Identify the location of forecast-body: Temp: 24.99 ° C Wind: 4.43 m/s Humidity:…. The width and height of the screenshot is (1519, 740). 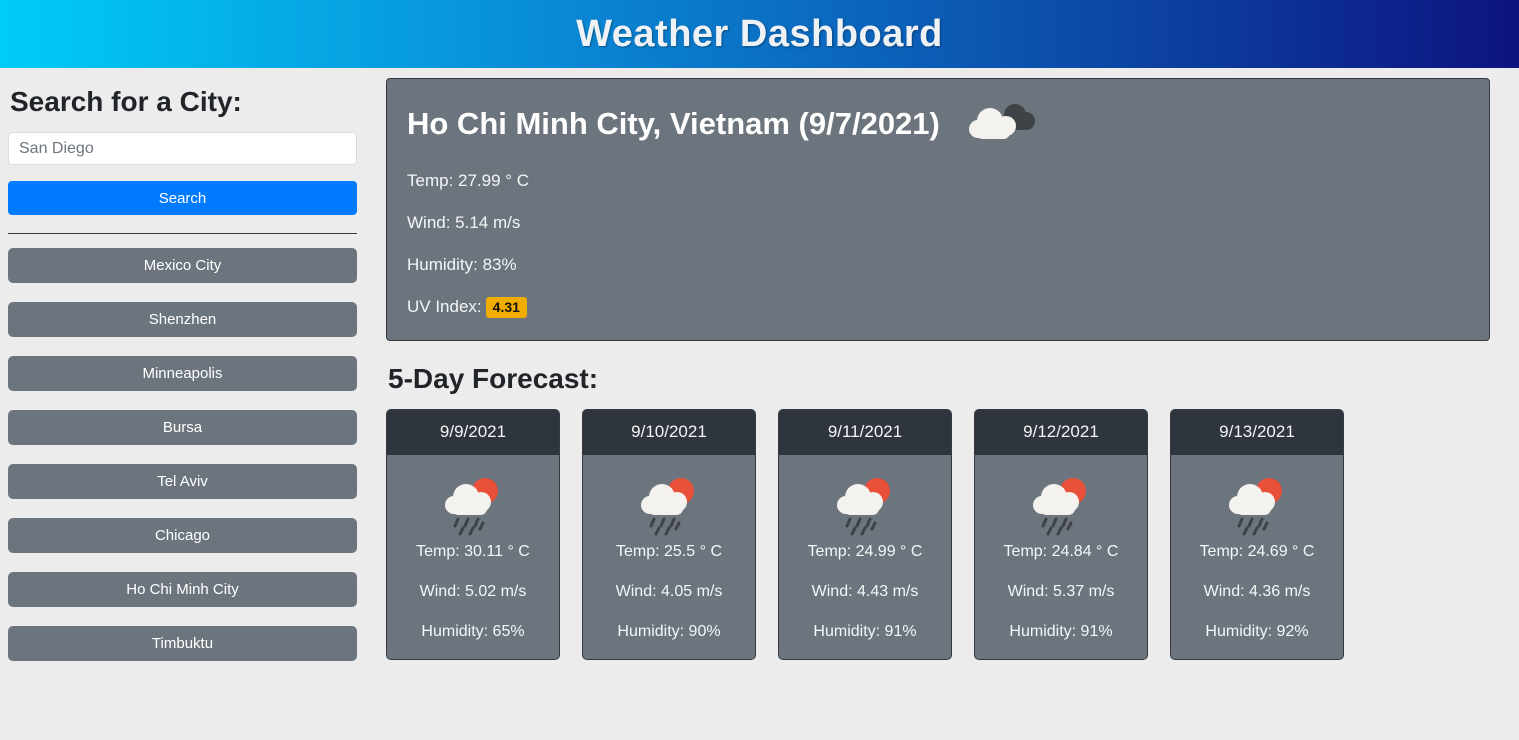
(865, 557).